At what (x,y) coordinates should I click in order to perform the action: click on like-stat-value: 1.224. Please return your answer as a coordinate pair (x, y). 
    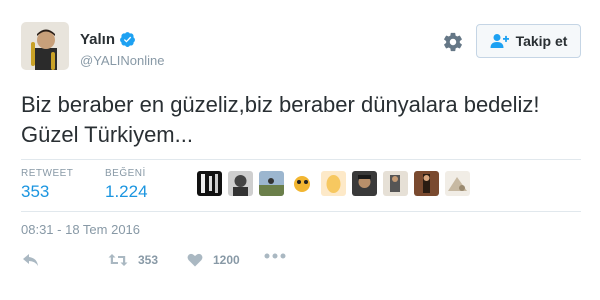
    Looking at the image, I should click on (126, 191).